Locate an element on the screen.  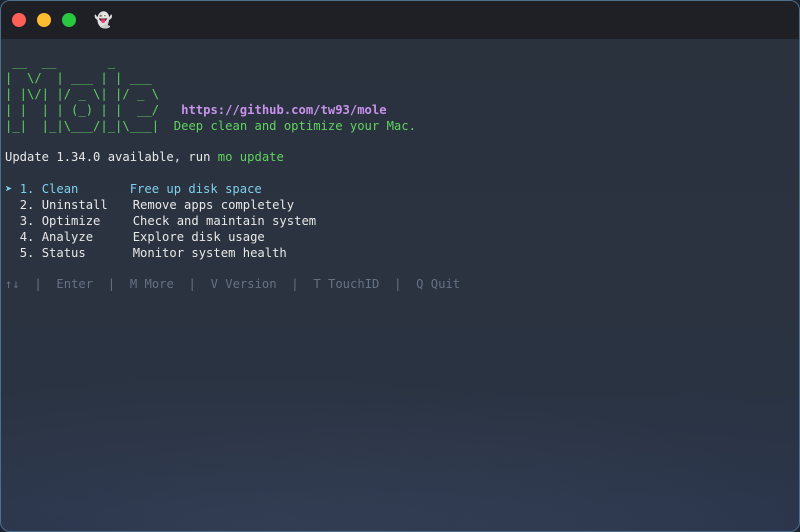
update-notice: Update 1.34.0 available, run mo update is located at coordinates (232, 158).